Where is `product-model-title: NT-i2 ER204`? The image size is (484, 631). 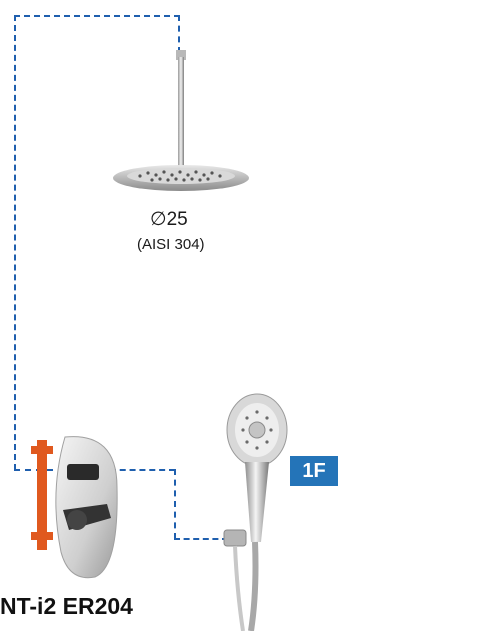
product-model-title: NT-i2 ER204 is located at coordinates (66, 606).